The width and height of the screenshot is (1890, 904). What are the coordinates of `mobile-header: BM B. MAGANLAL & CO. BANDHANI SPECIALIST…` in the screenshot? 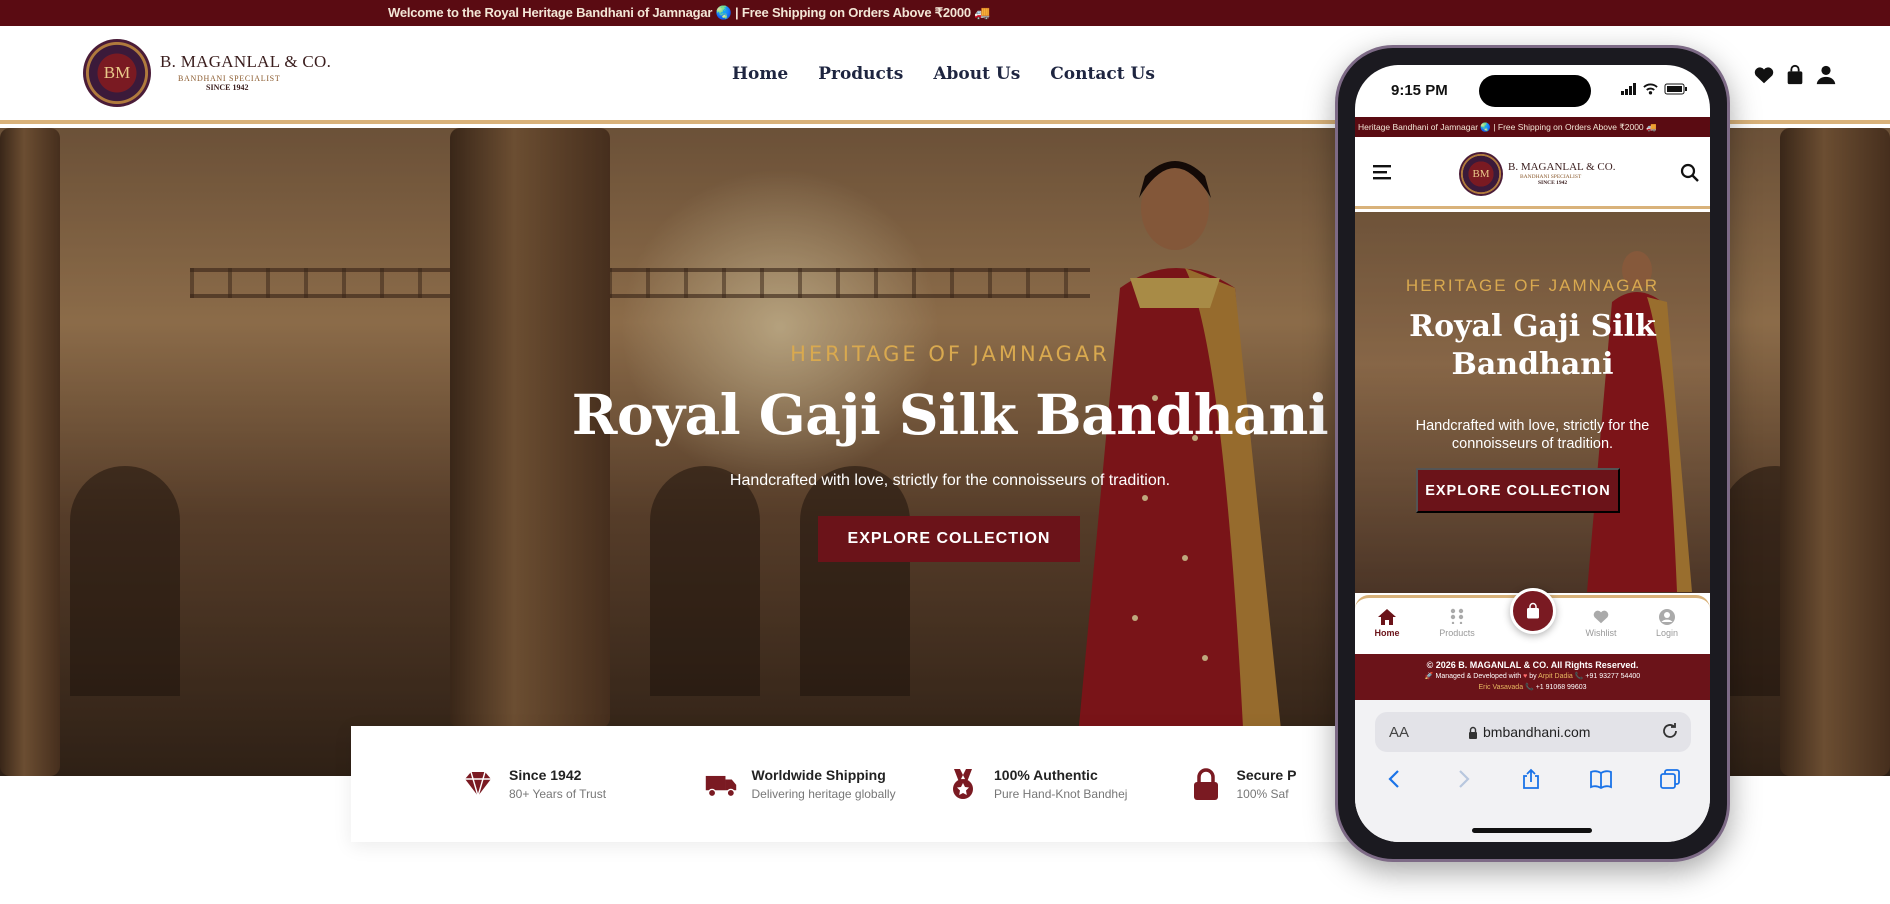 It's located at (1532, 173).